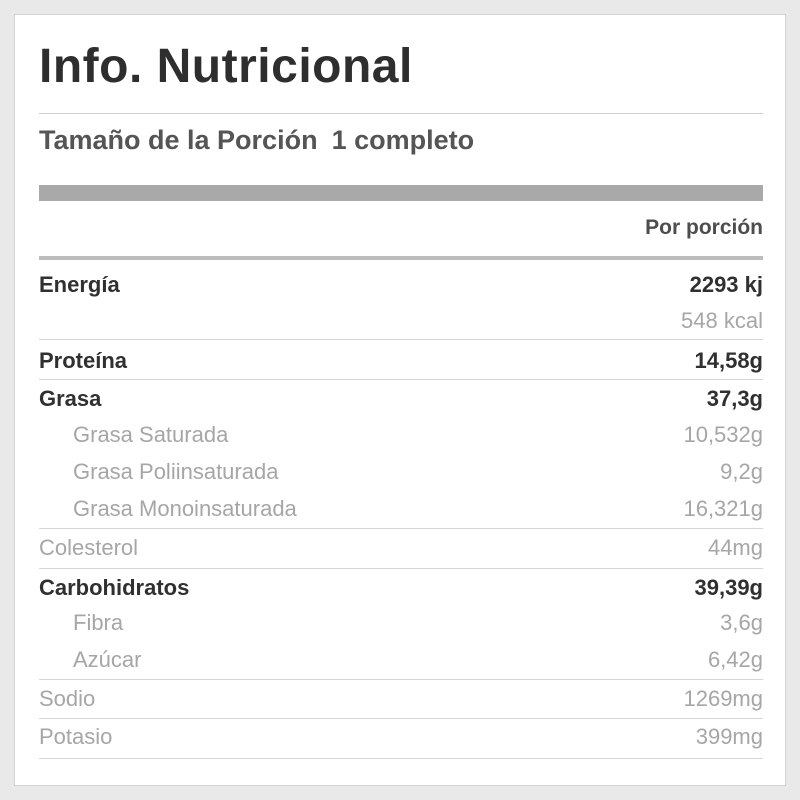  I want to click on nutrient-amount: 548 kcal, so click(722, 320).